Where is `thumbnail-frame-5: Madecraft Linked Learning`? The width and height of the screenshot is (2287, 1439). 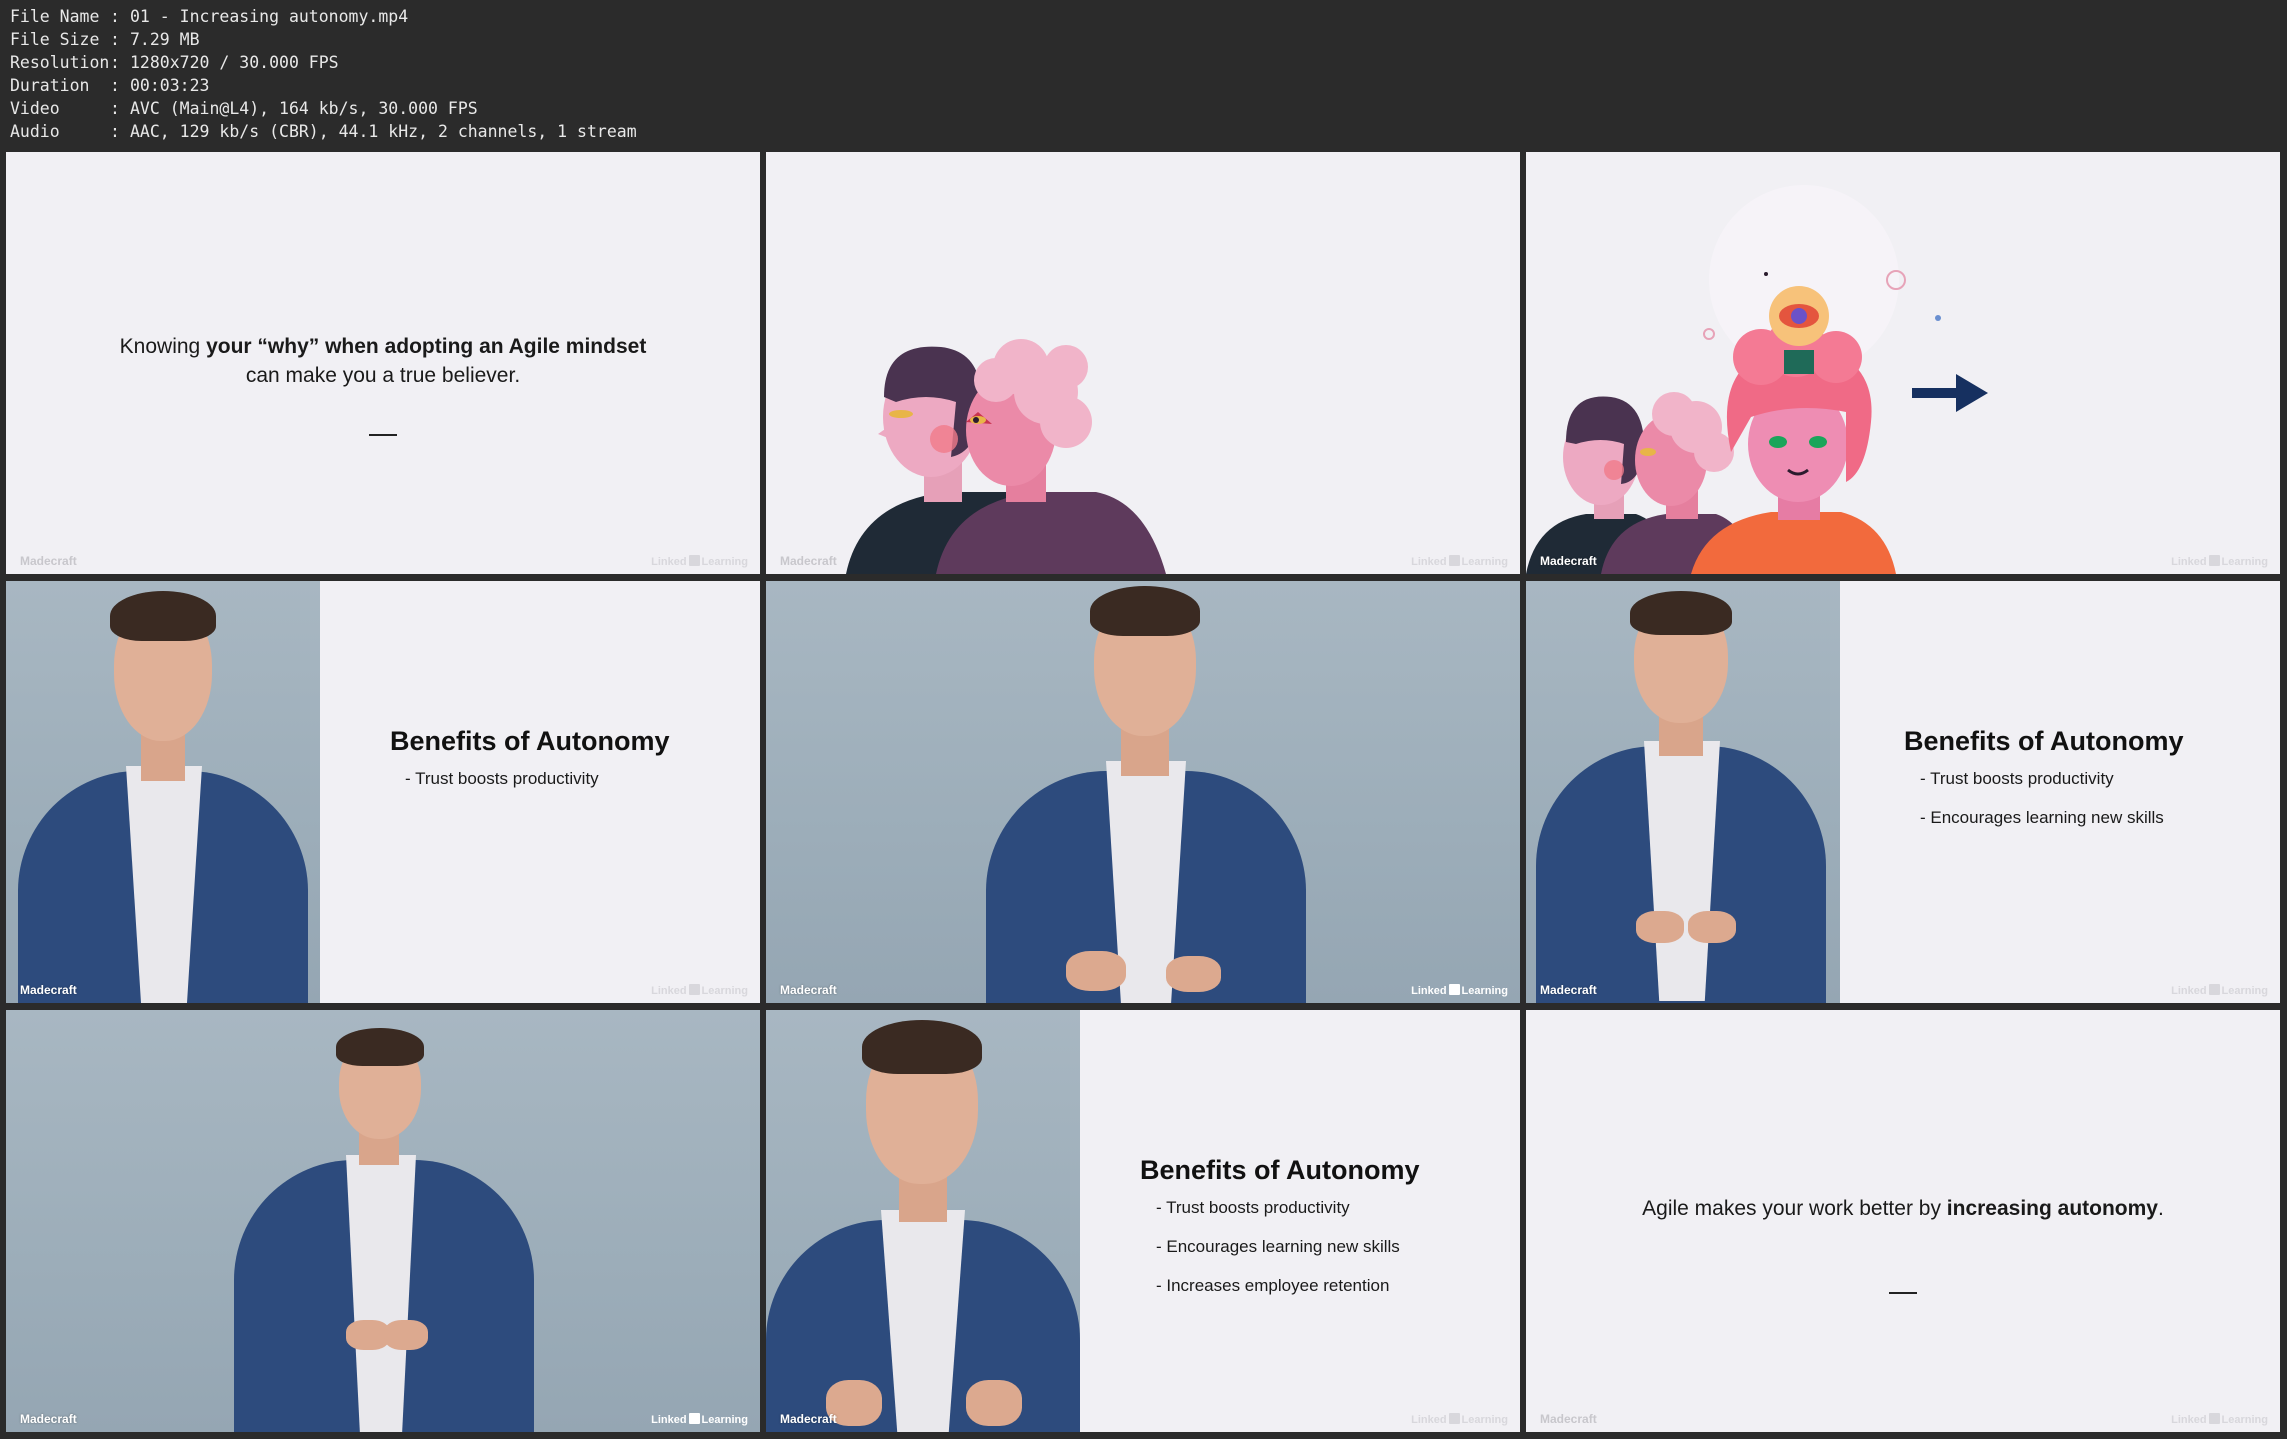 thumbnail-frame-5: Madecraft Linked Learning is located at coordinates (1143, 792).